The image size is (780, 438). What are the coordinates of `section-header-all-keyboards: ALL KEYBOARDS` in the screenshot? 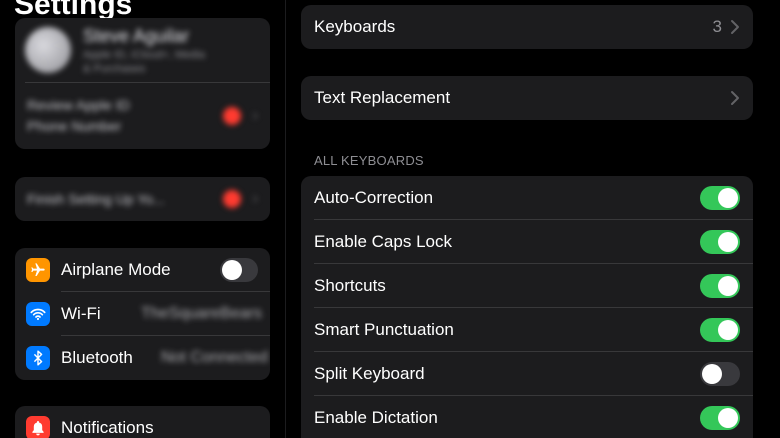 It's located at (369, 160).